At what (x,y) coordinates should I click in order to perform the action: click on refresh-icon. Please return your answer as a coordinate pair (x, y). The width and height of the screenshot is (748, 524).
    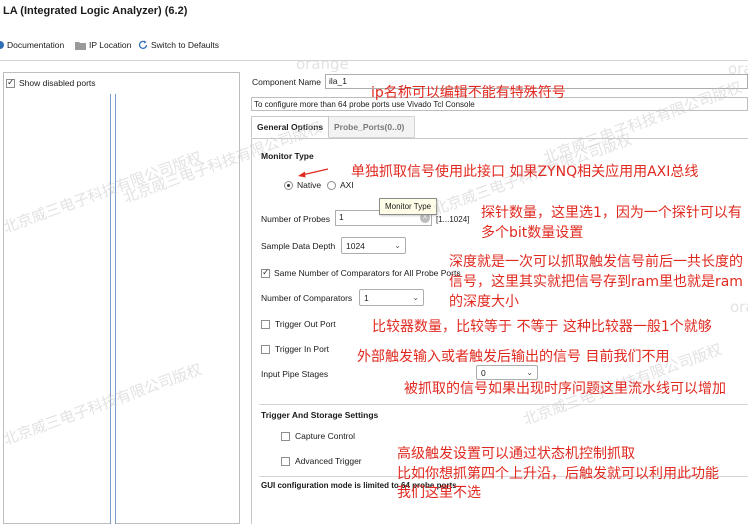
    Looking at the image, I should click on (143, 44).